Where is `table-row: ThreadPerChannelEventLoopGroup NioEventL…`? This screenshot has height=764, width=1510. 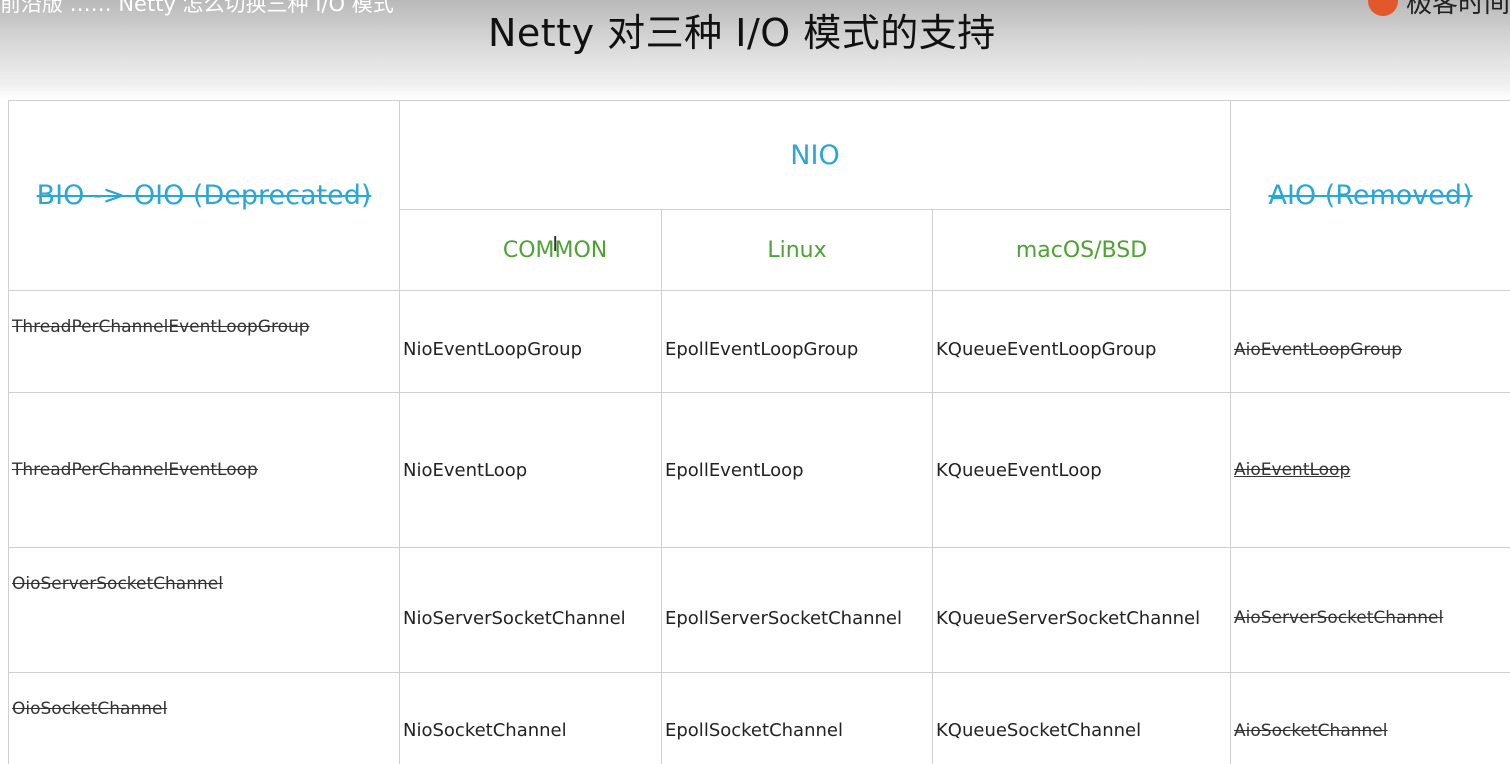 table-row: ThreadPerChannelEventLoopGroup NioEventL… is located at coordinates (759, 341).